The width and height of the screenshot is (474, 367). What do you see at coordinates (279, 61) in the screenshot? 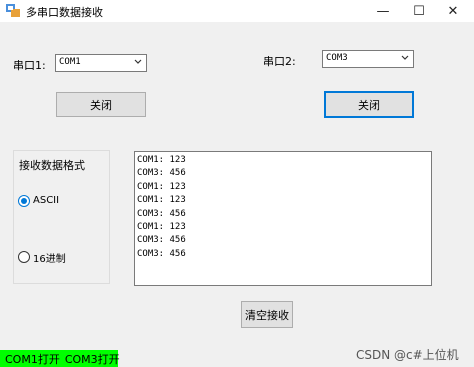
I see `port2-label: 串口2:` at bounding box center [279, 61].